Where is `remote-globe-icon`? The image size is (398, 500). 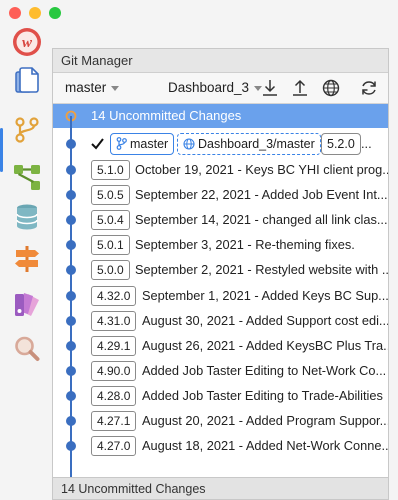
remote-globe-icon is located at coordinates (189, 144).